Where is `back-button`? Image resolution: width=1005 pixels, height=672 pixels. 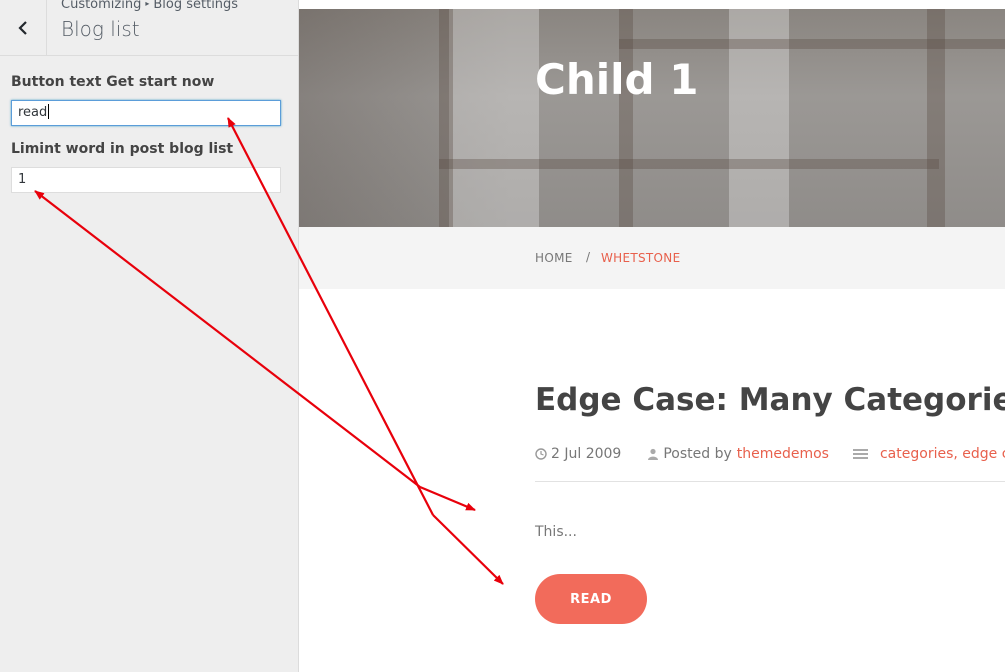
back-button is located at coordinates (23, 27).